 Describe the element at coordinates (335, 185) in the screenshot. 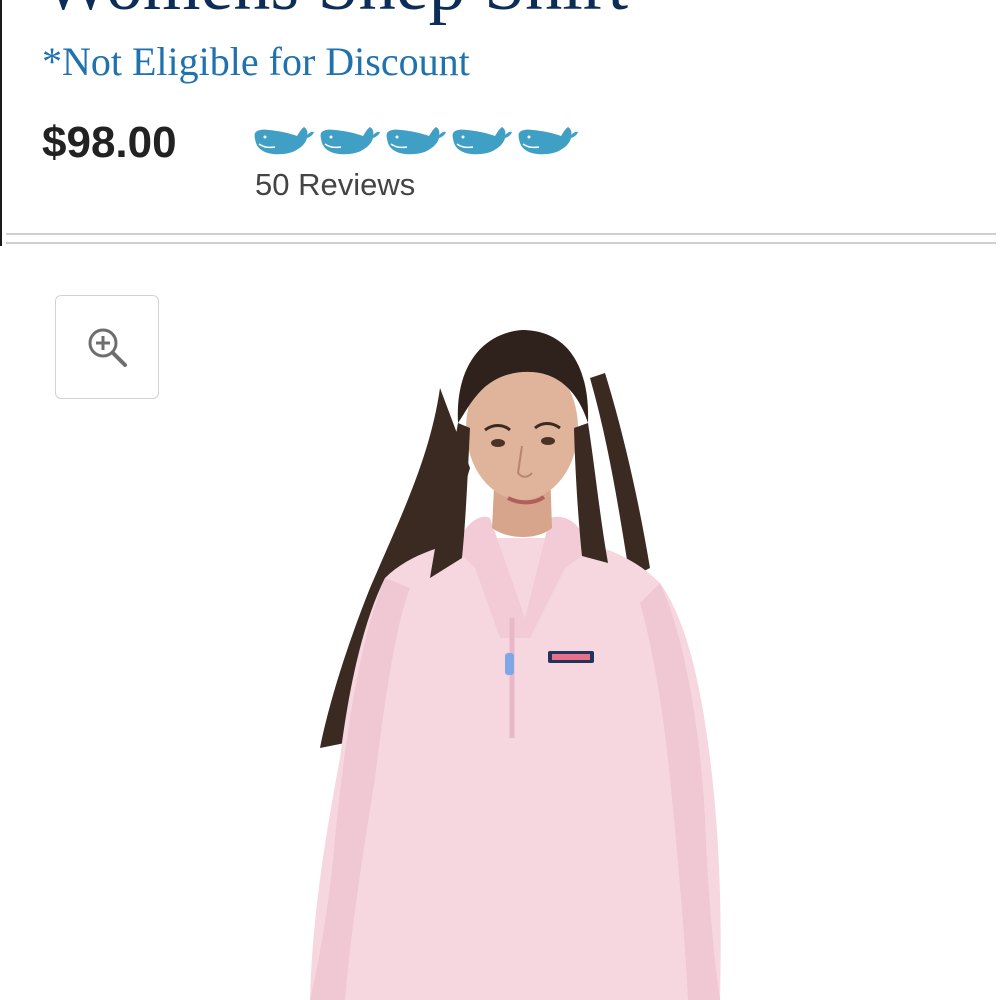

I see `reviews-link: 50 Reviews` at that location.